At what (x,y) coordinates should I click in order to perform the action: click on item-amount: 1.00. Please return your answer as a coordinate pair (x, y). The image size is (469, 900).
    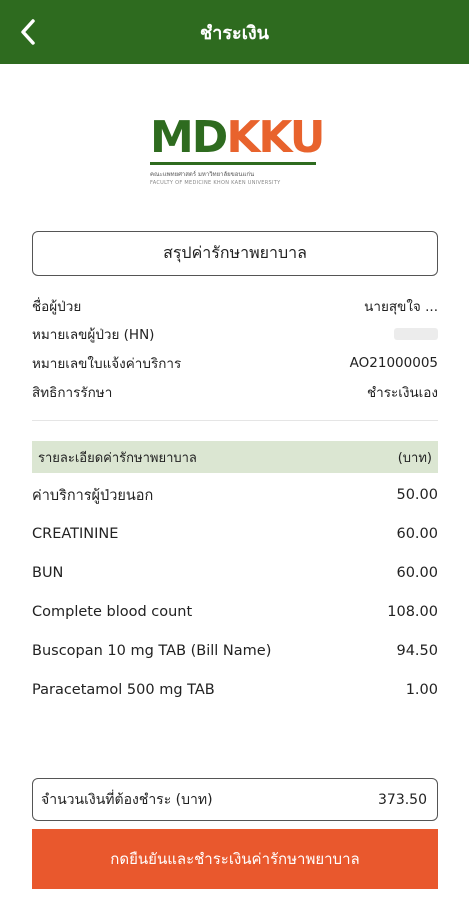
    Looking at the image, I should click on (421, 690).